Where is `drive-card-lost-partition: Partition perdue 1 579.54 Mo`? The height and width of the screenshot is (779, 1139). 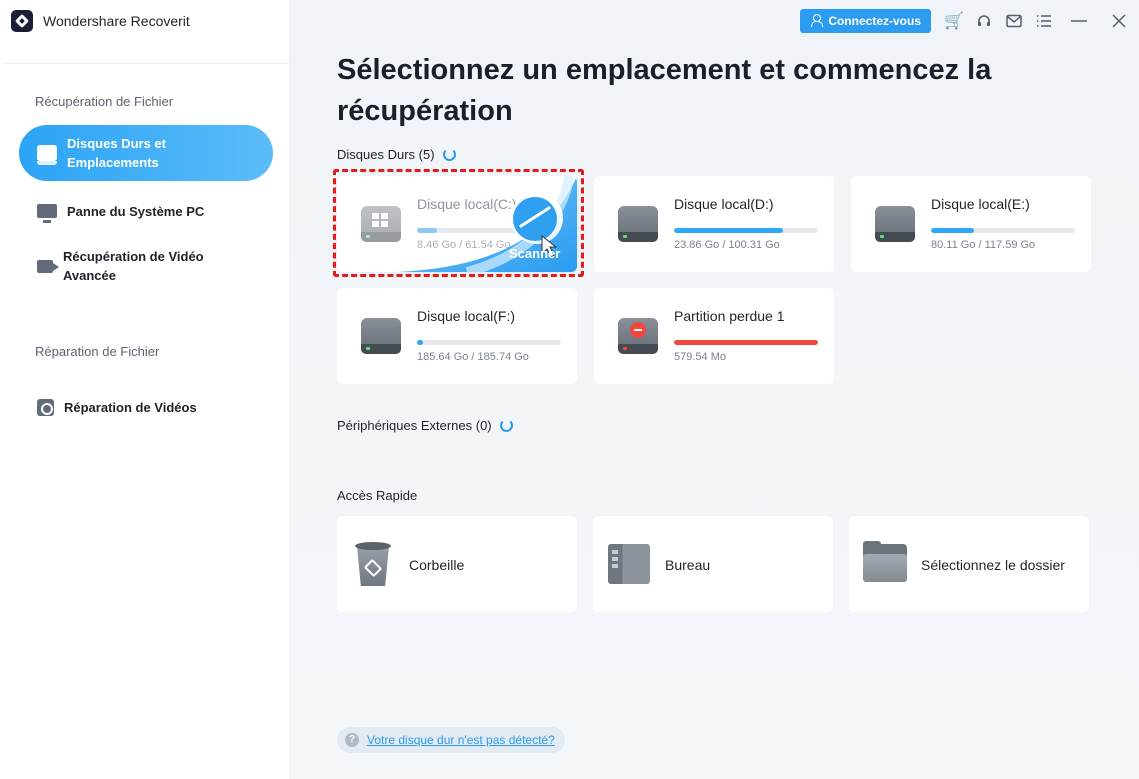 drive-card-lost-partition: Partition perdue 1 579.54 Mo is located at coordinates (714, 336).